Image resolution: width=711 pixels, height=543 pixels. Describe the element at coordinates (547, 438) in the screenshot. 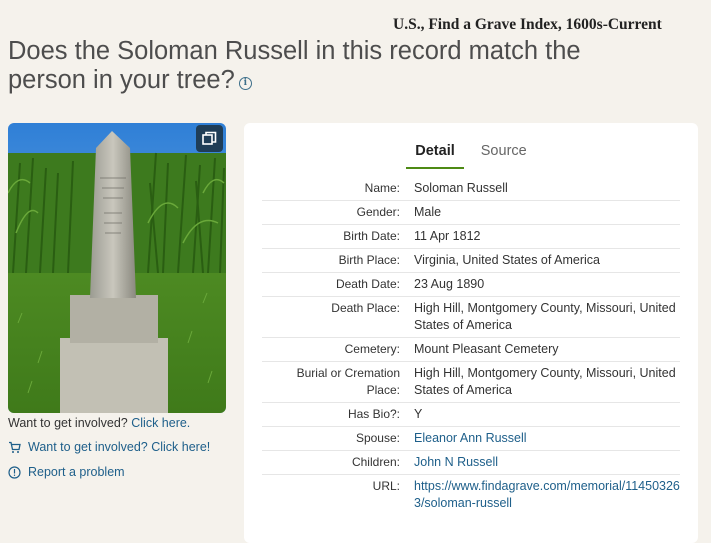

I see `record-value-link: Eleanor Ann Russell` at that location.